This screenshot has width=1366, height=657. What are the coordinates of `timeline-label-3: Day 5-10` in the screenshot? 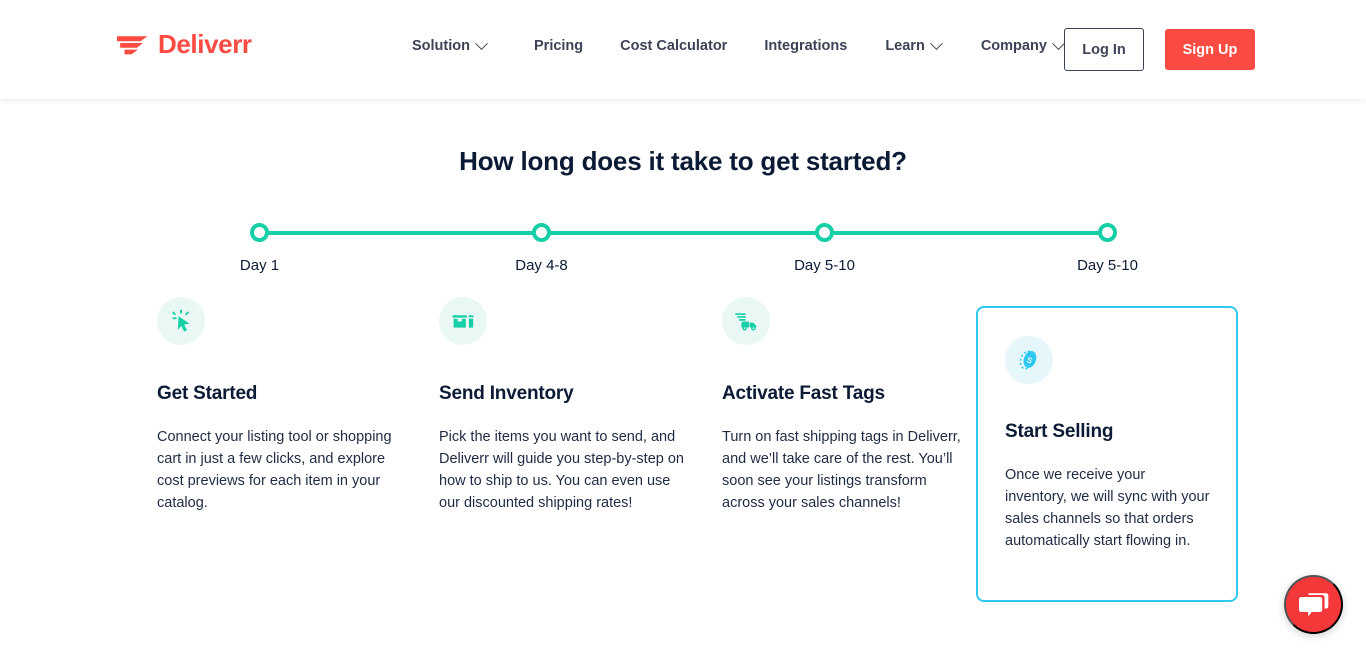 It's located at (824, 265).